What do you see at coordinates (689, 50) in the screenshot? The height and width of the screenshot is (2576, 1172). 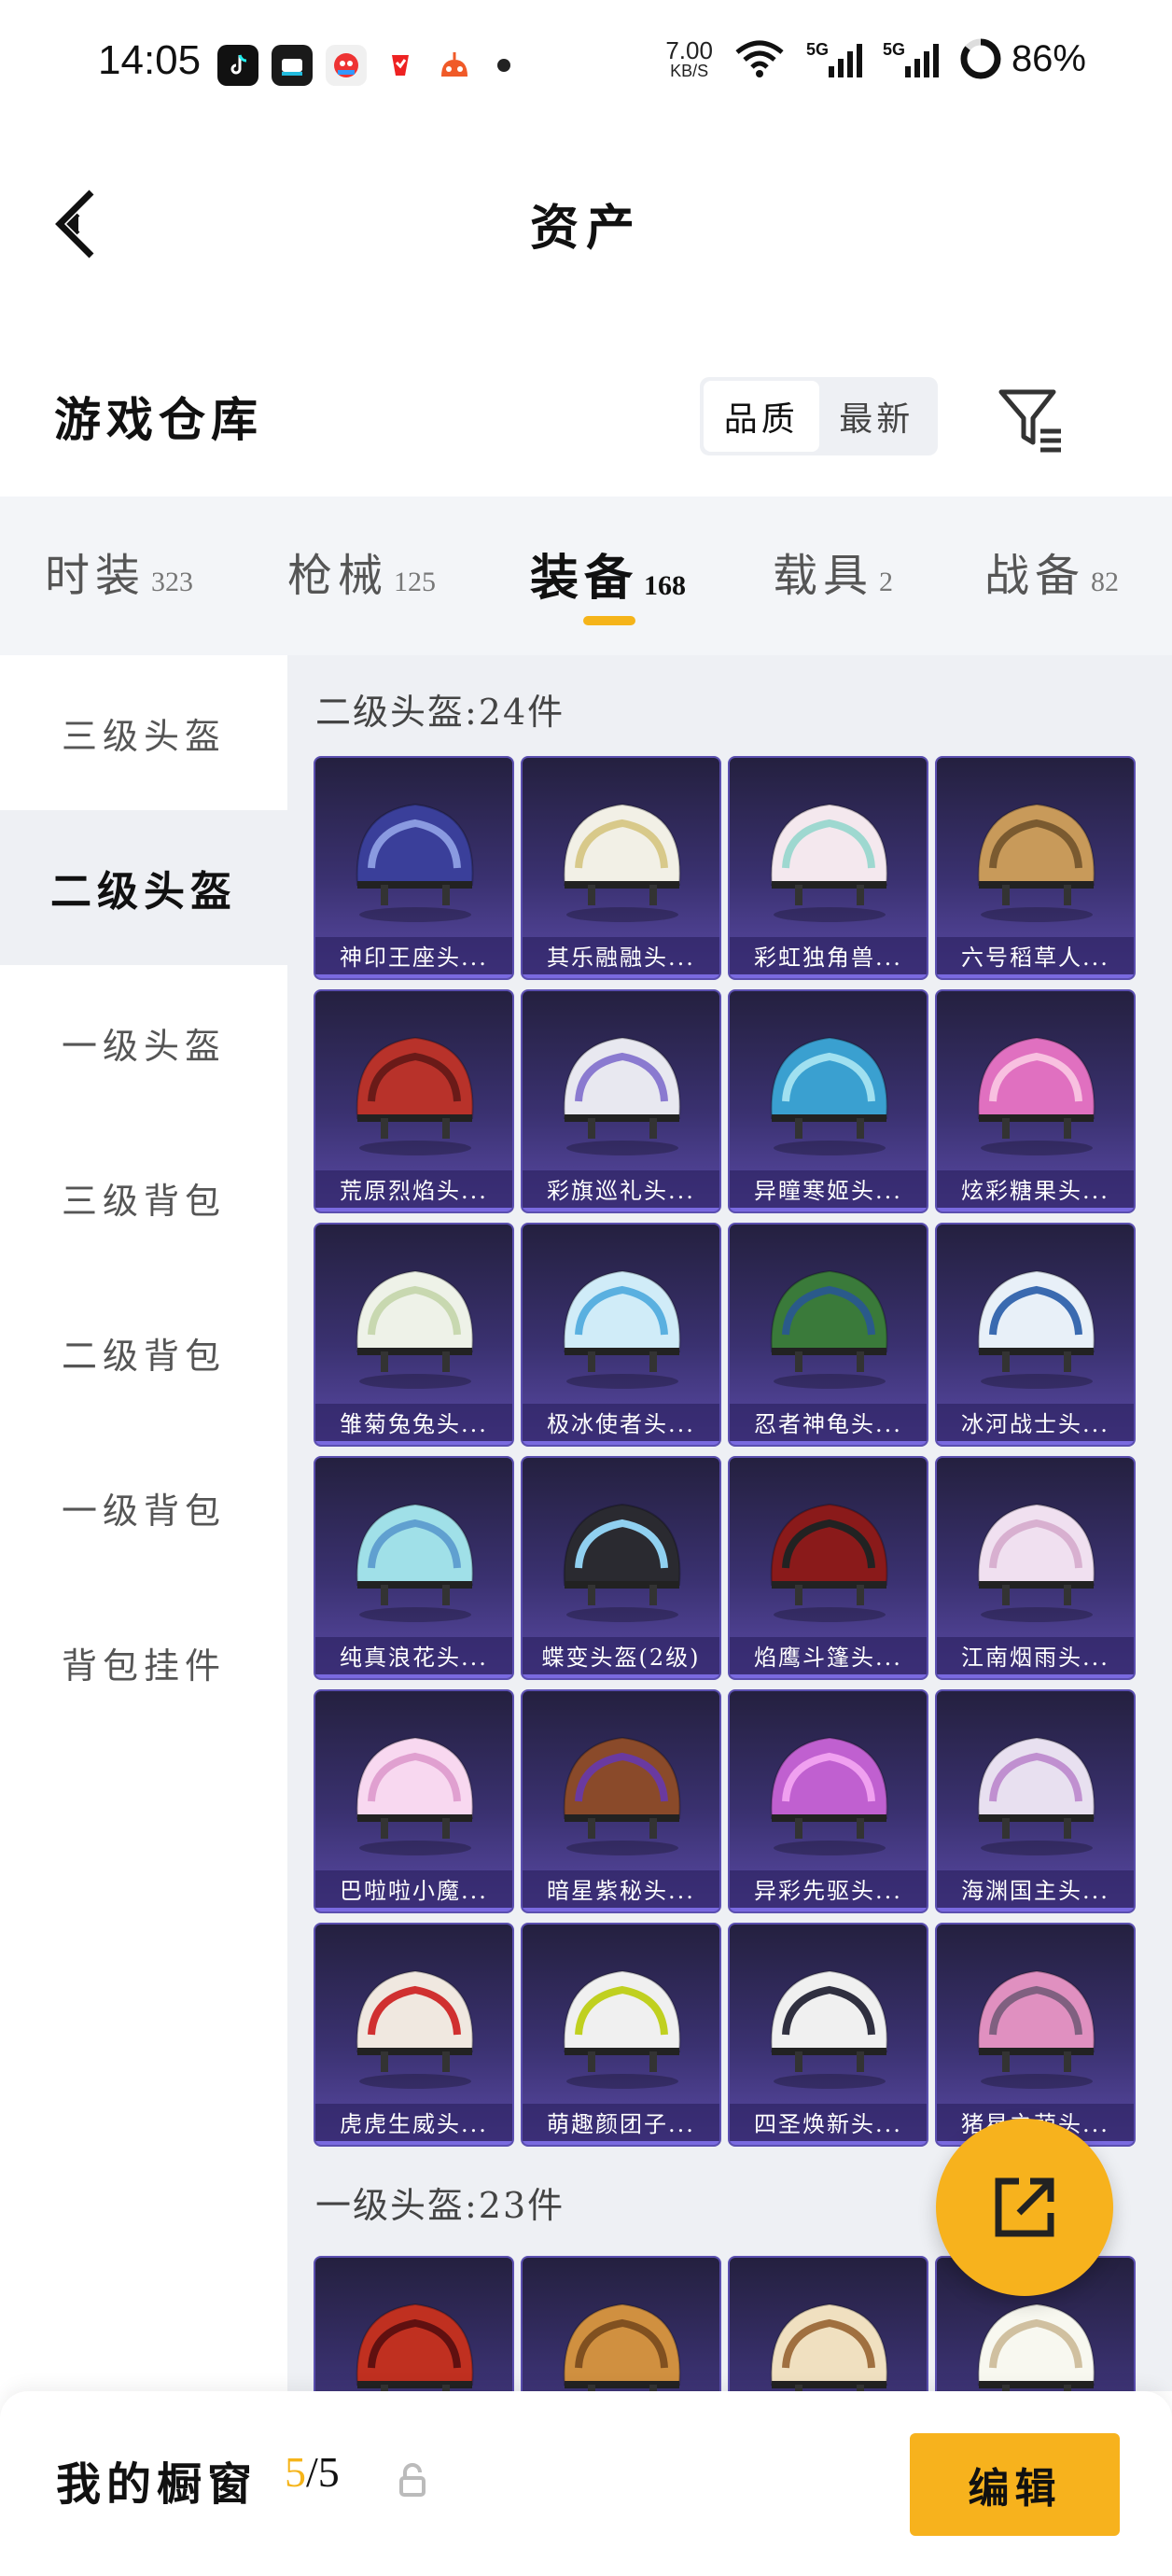 I see `net-speed-value: 7.00` at bounding box center [689, 50].